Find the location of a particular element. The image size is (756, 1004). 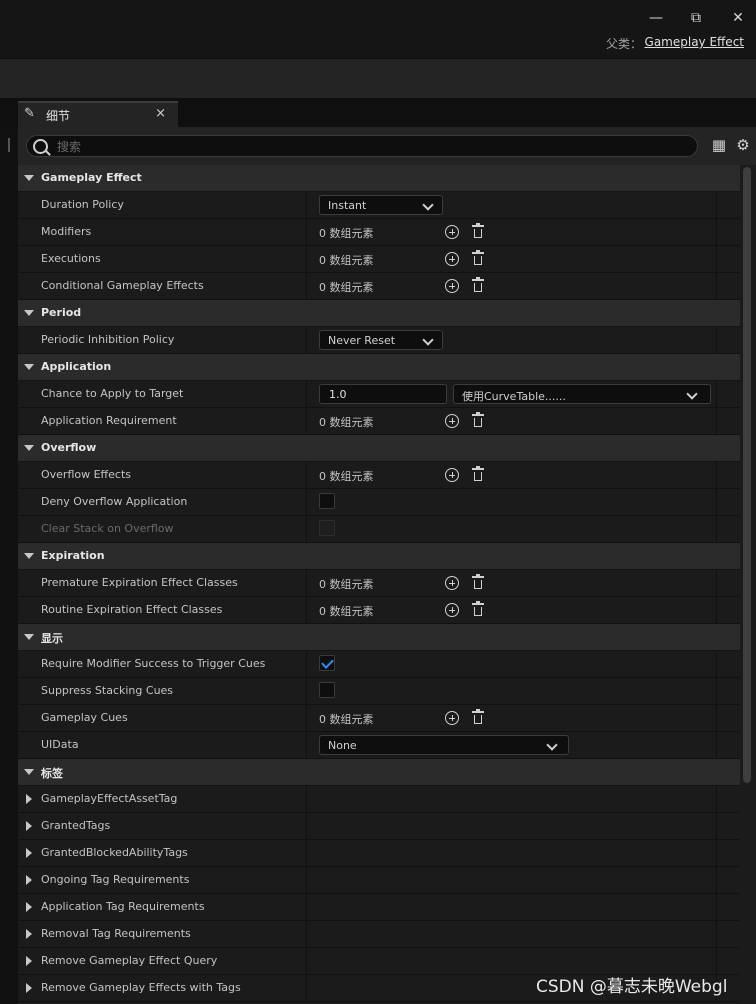

search-input is located at coordinates (367, 147).